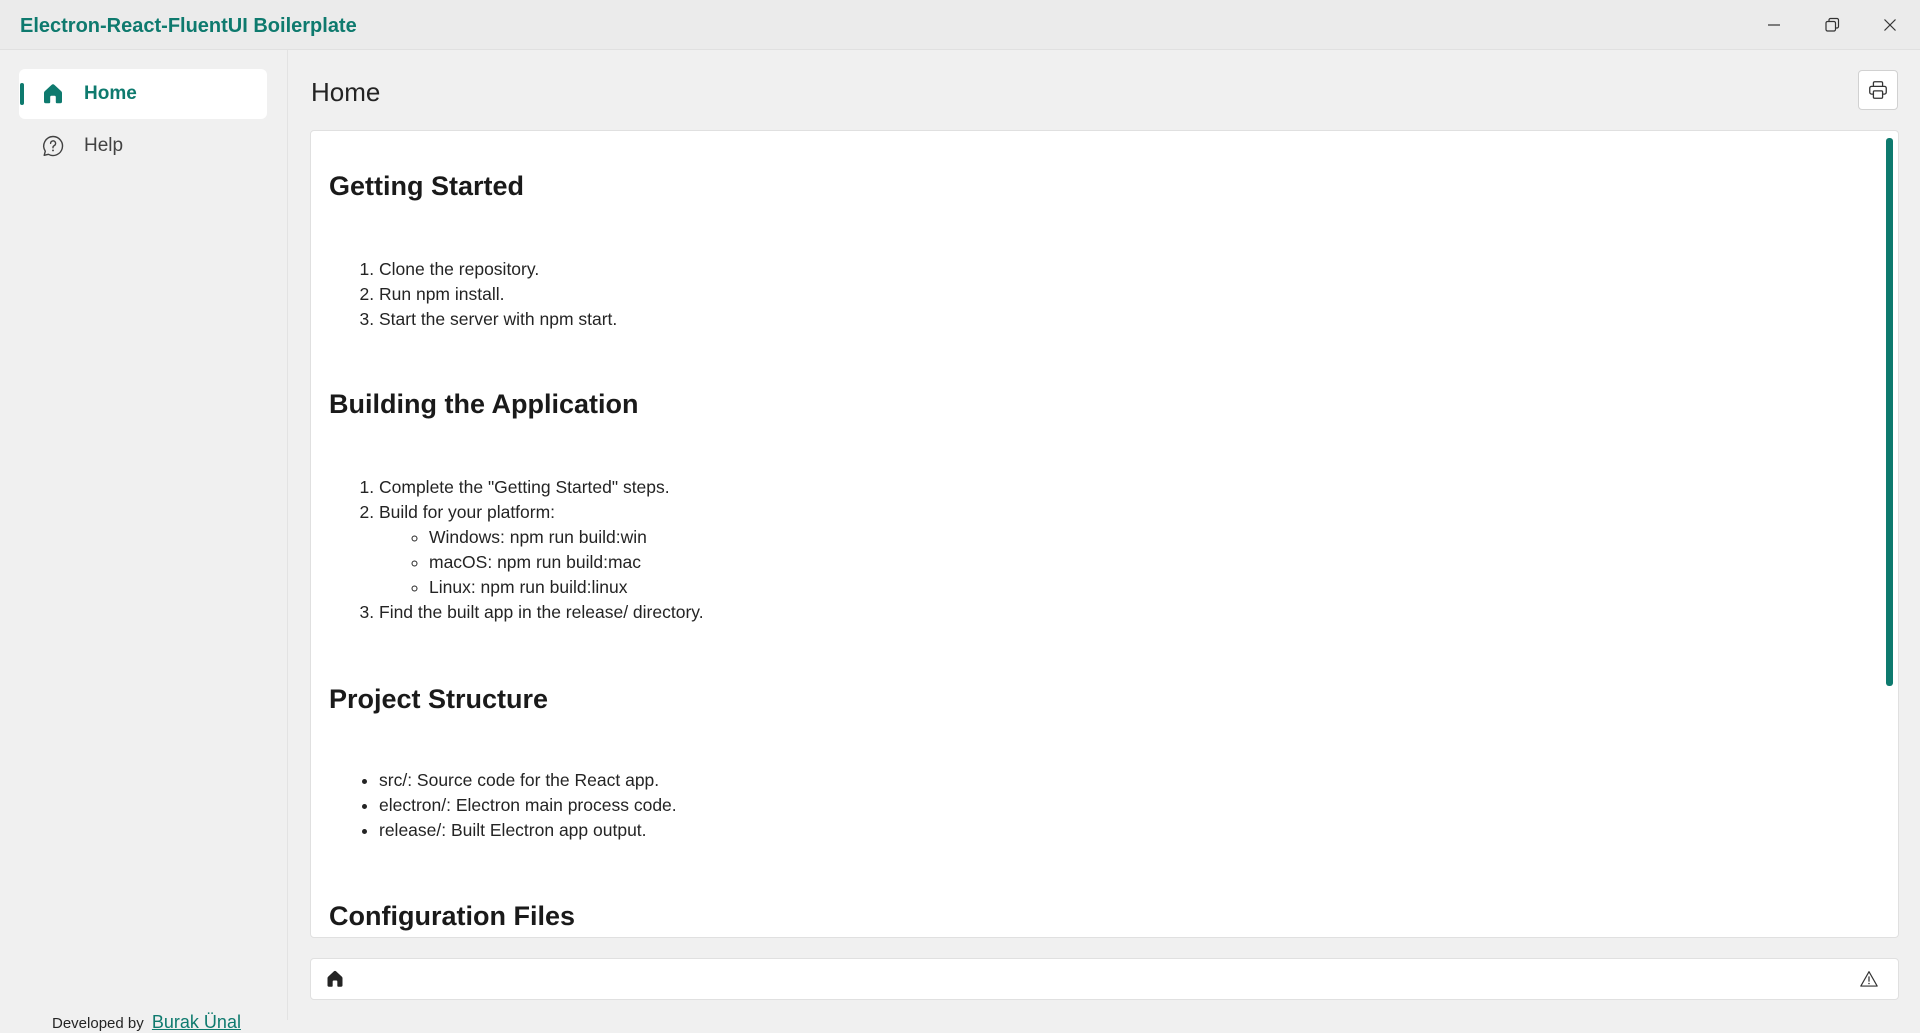 This screenshot has width=1920, height=1033. I want to click on minimize-icon, so click(1774, 25).